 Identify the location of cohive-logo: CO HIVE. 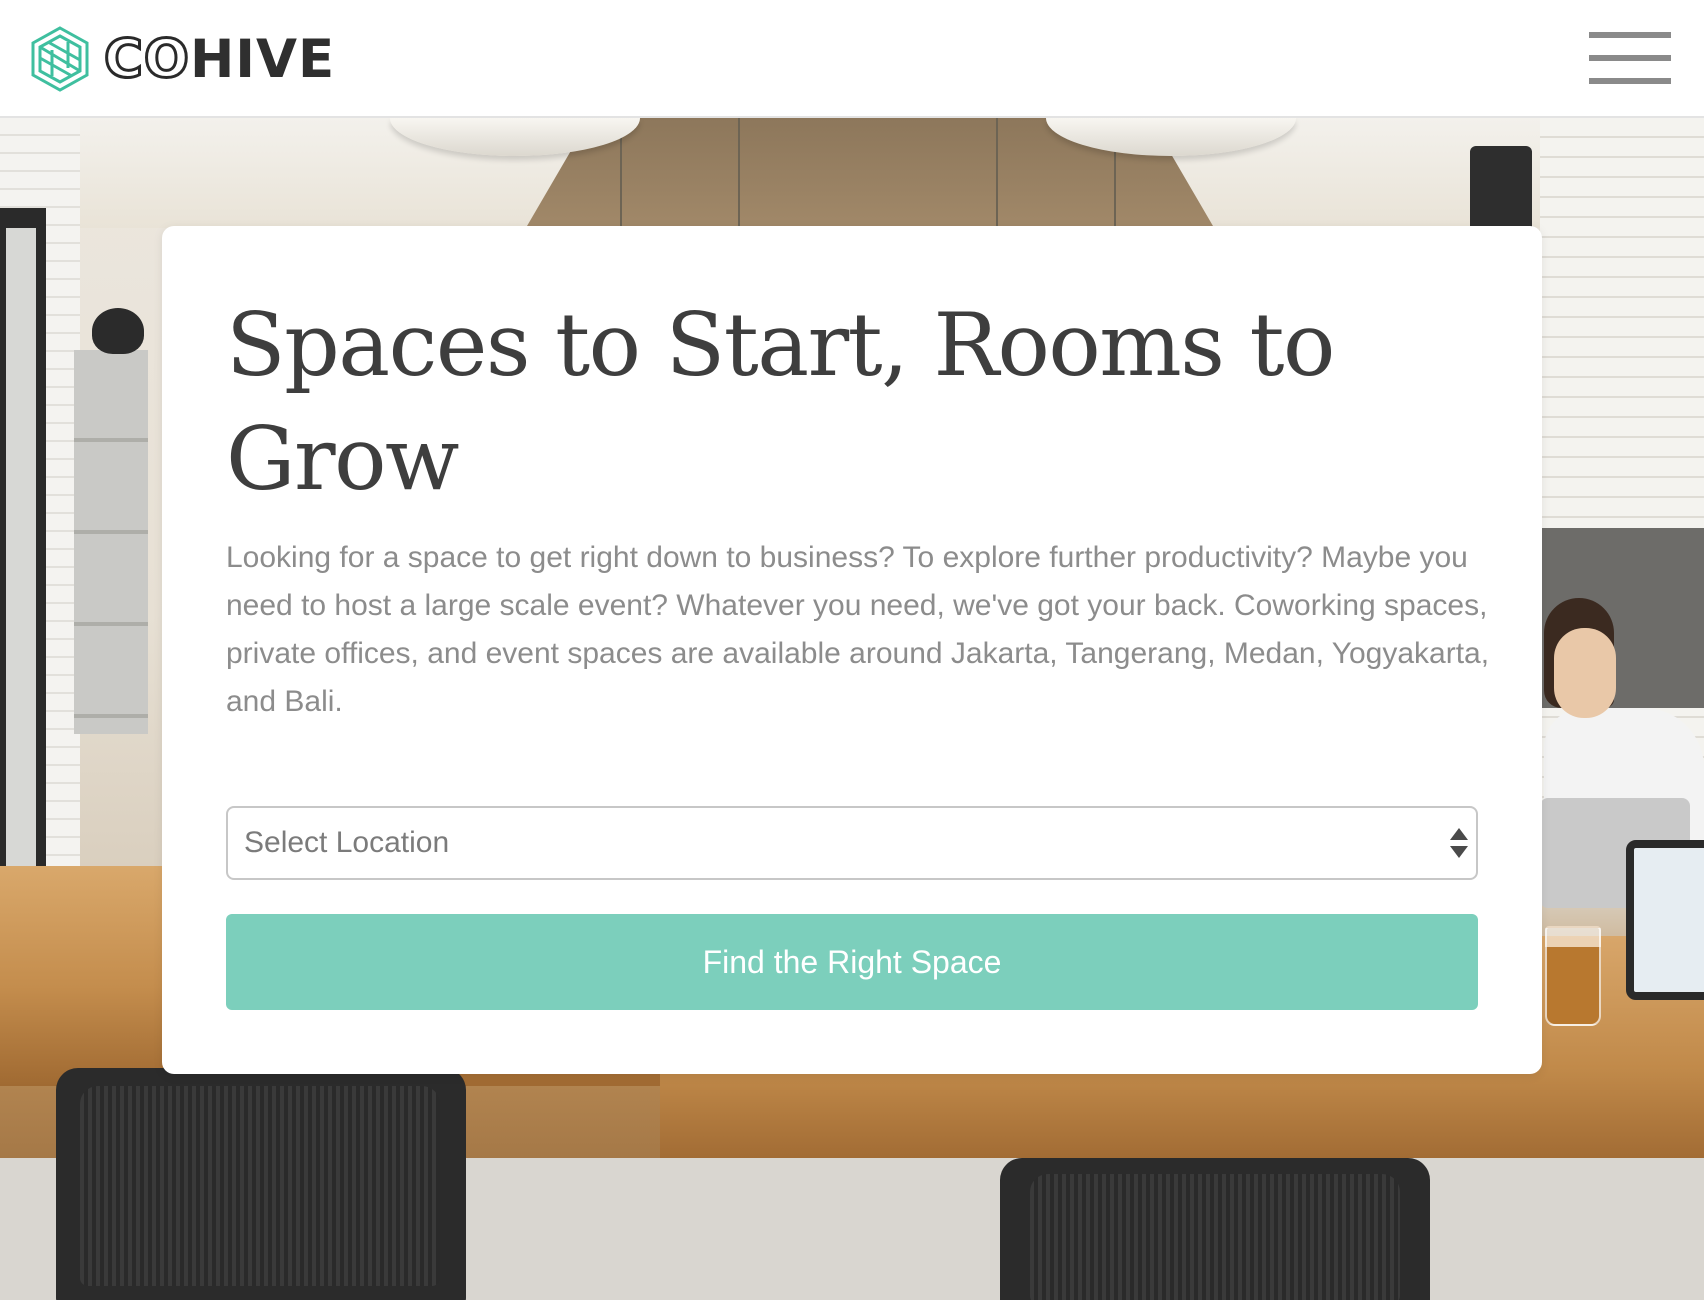
(182, 59).